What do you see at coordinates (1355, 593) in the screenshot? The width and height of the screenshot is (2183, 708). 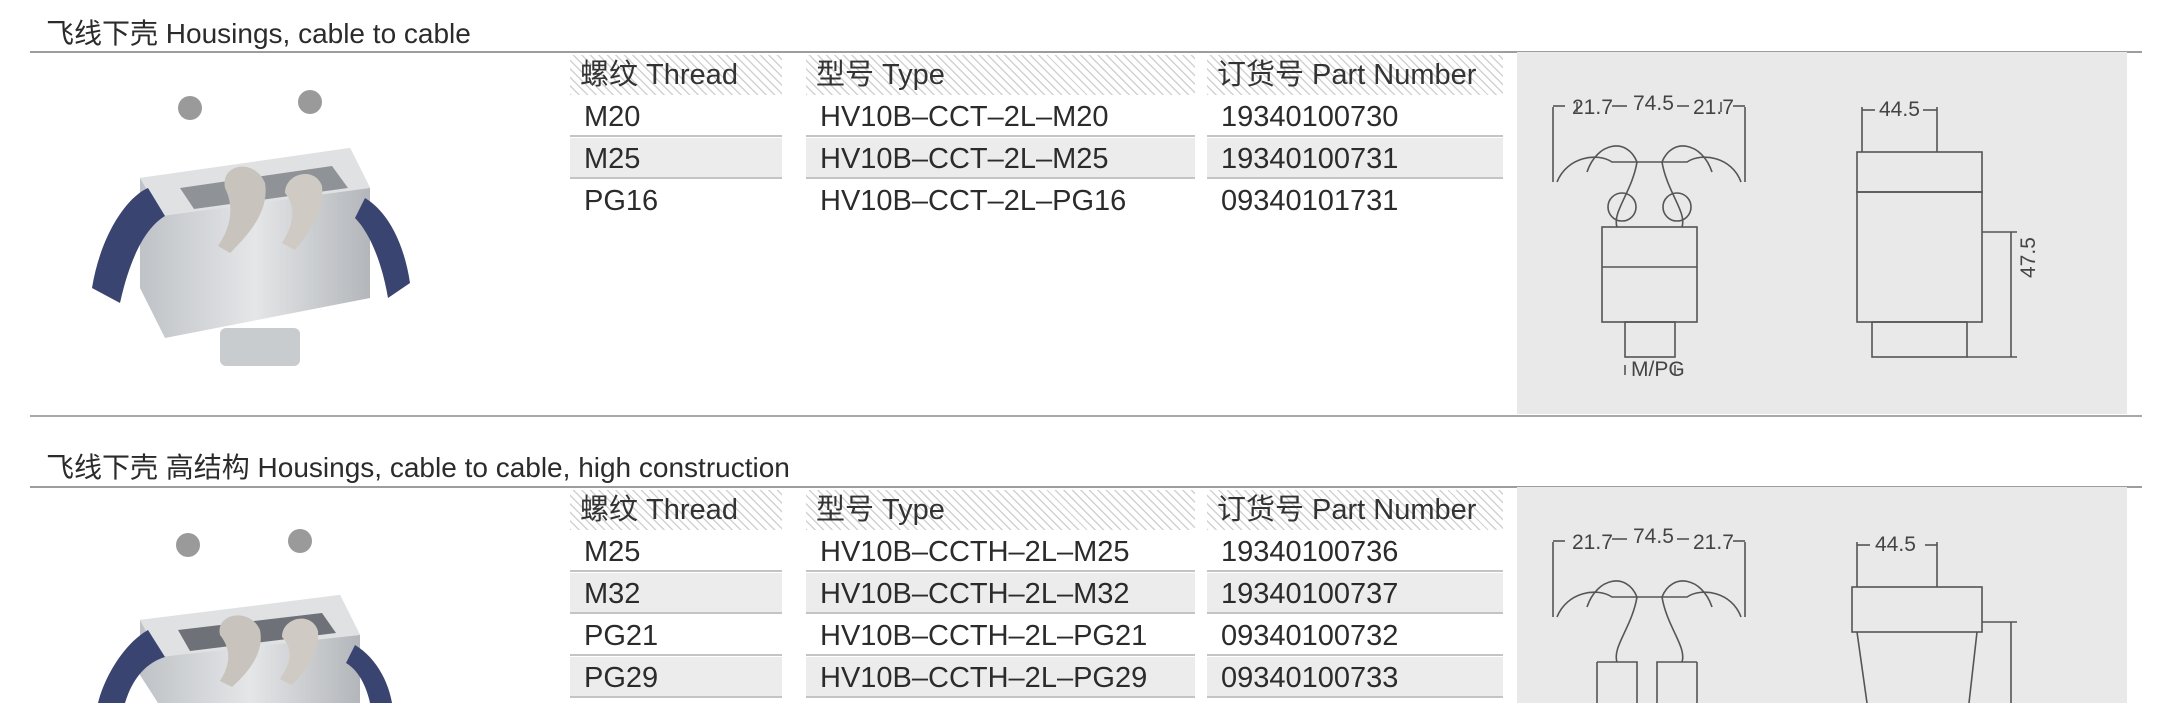 I see `table-row-part-number: 19340100737` at bounding box center [1355, 593].